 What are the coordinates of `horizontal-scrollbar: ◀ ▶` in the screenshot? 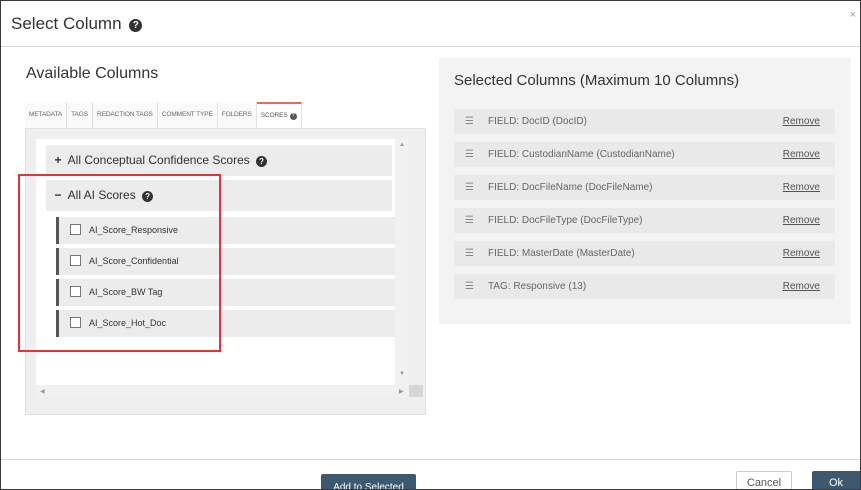 It's located at (222, 391).